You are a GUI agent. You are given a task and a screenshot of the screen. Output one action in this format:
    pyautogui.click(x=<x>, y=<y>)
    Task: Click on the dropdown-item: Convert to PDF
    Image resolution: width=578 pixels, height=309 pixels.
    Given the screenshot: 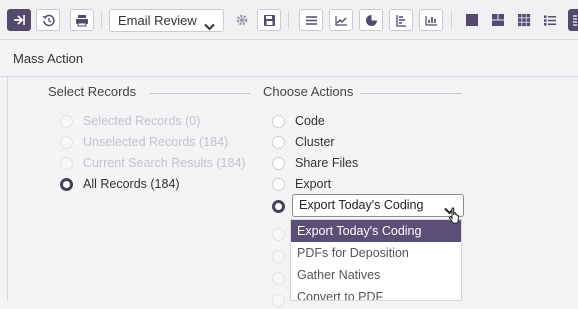 What is the action you would take?
    pyautogui.click(x=376, y=293)
    